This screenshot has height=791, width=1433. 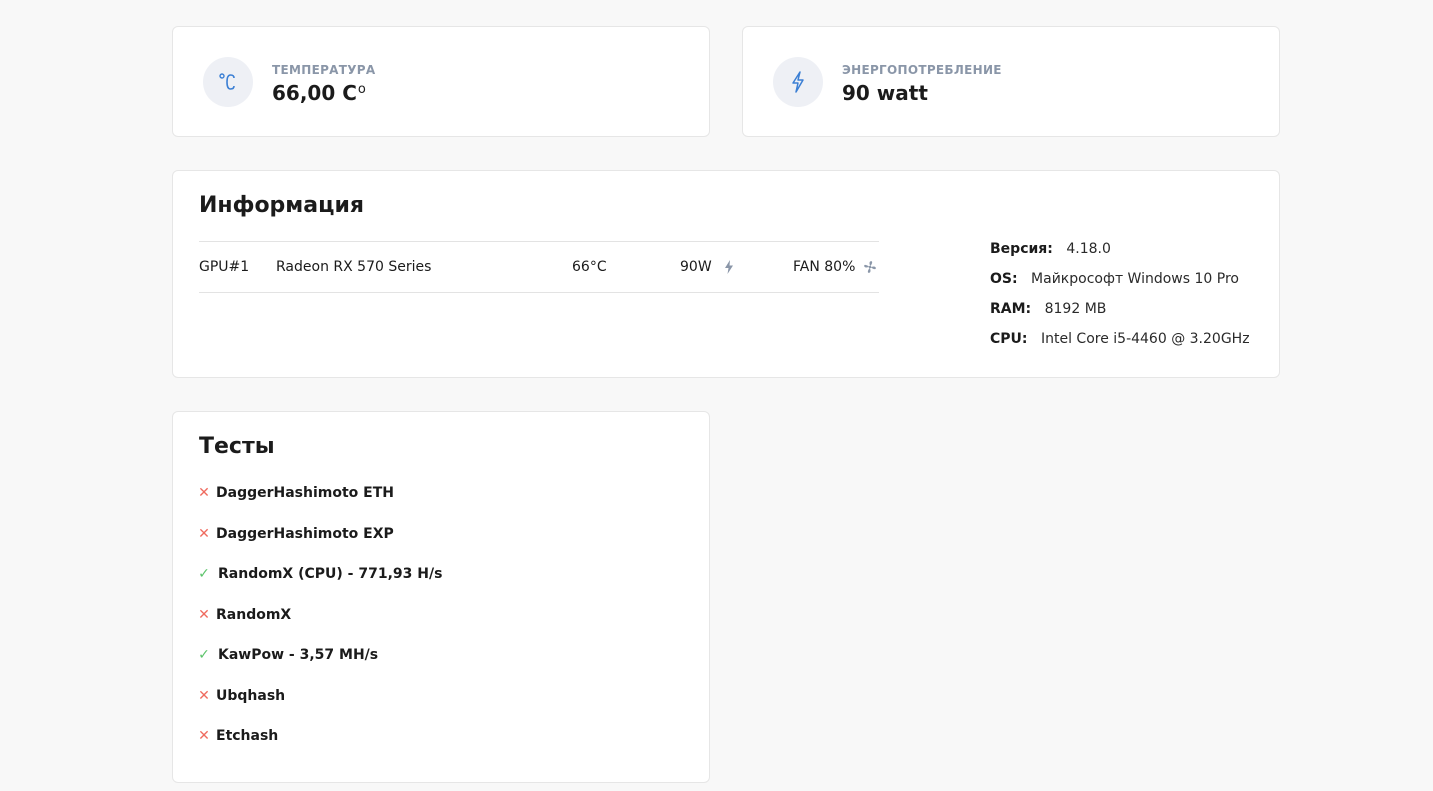 What do you see at coordinates (1088, 249) in the screenshot?
I see `version-value: 4.18.0` at bounding box center [1088, 249].